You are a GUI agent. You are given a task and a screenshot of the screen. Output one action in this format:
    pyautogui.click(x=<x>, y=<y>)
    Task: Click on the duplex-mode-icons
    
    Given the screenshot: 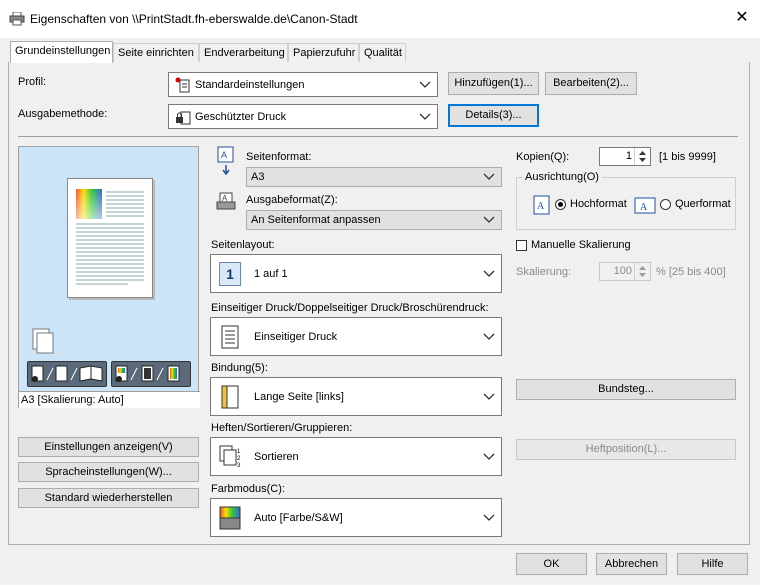 What is the action you would take?
    pyautogui.click(x=67, y=374)
    